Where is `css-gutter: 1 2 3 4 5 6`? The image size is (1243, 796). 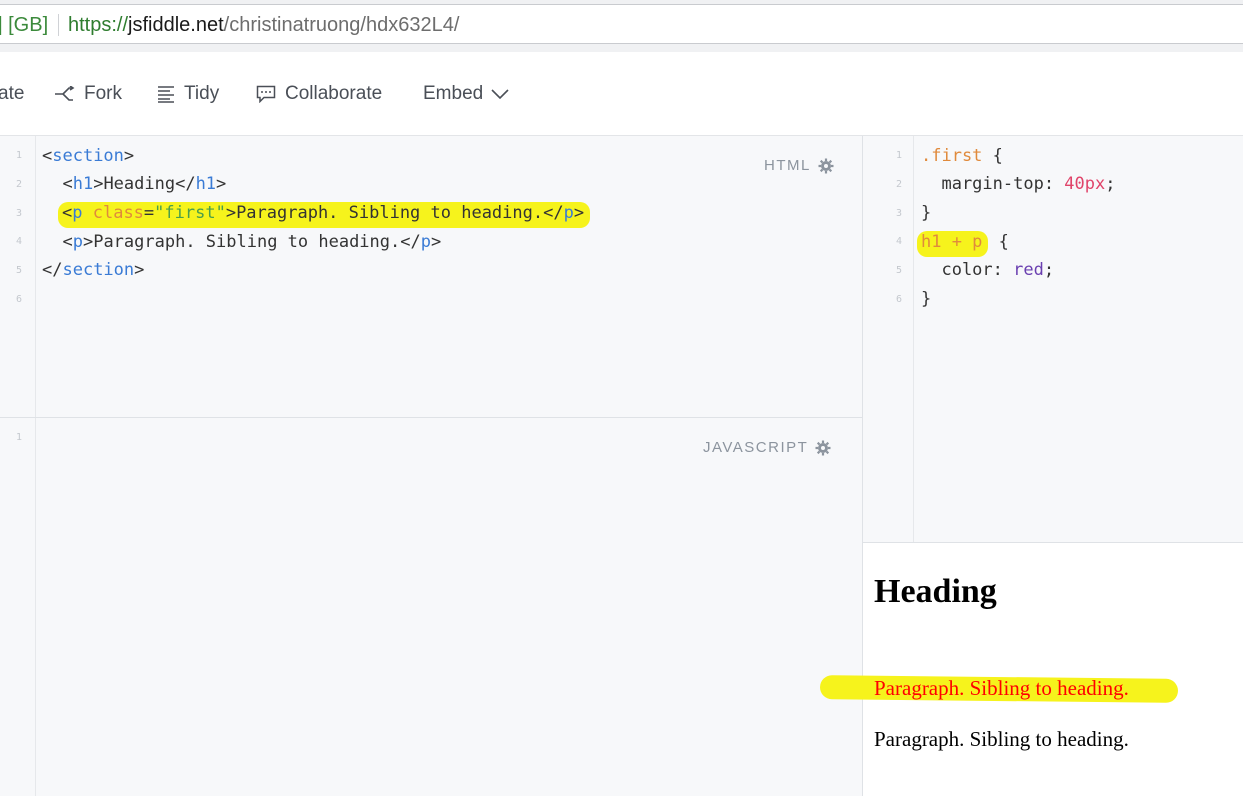
css-gutter: 1 2 3 4 5 6 is located at coordinates (888, 339).